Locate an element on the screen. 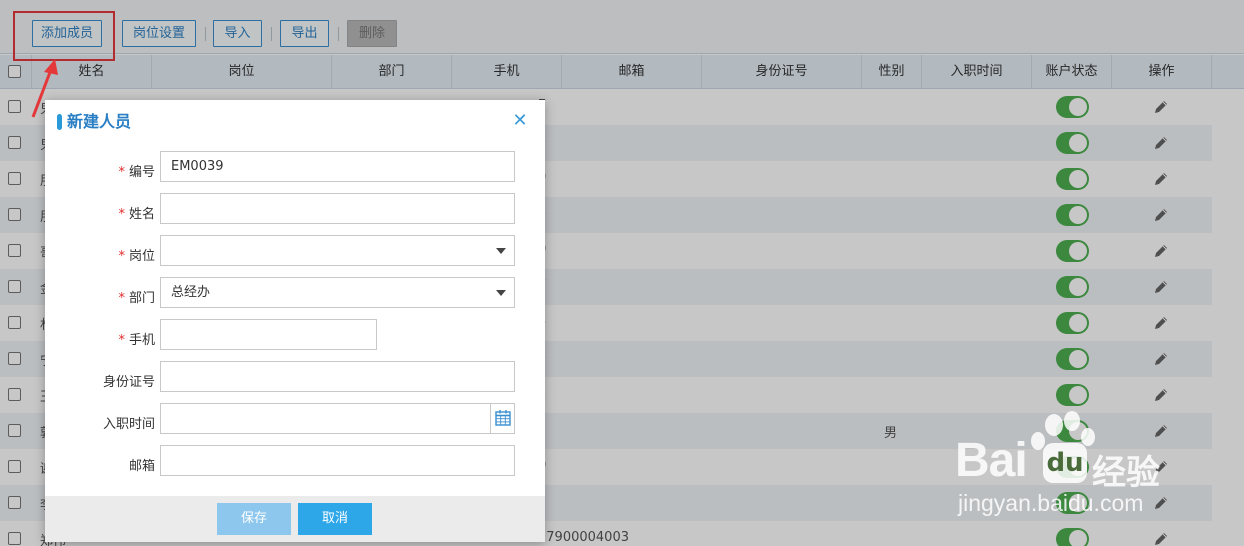 The width and height of the screenshot is (1244, 546). department-select: 总经办 is located at coordinates (337, 292).